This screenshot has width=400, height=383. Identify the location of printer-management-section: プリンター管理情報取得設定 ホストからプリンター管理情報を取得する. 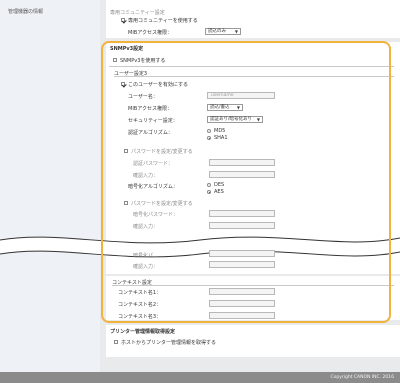
(253, 341).